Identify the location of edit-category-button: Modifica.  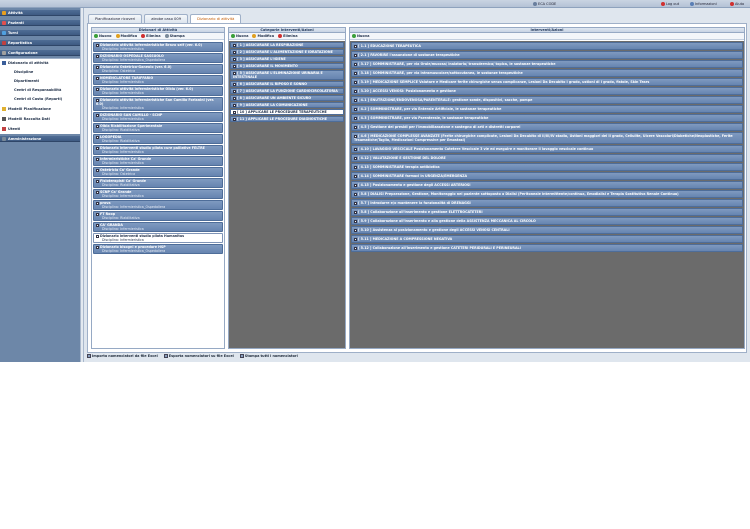
(263, 36).